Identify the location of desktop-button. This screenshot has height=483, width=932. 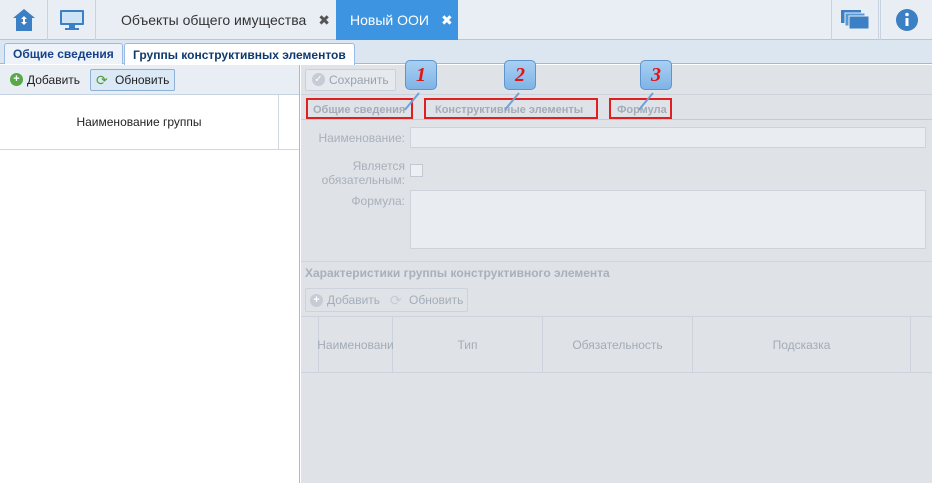
(72, 20).